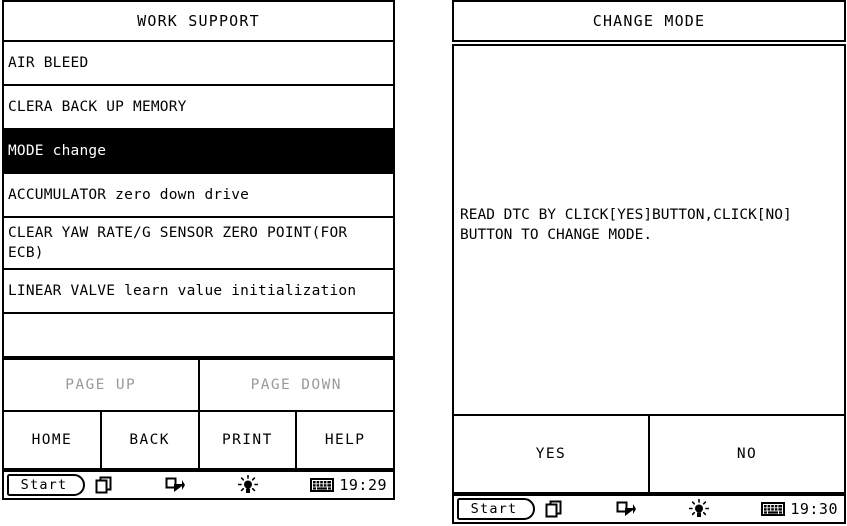 This screenshot has width=847, height=526. I want to click on yes-button: YES, so click(552, 454).